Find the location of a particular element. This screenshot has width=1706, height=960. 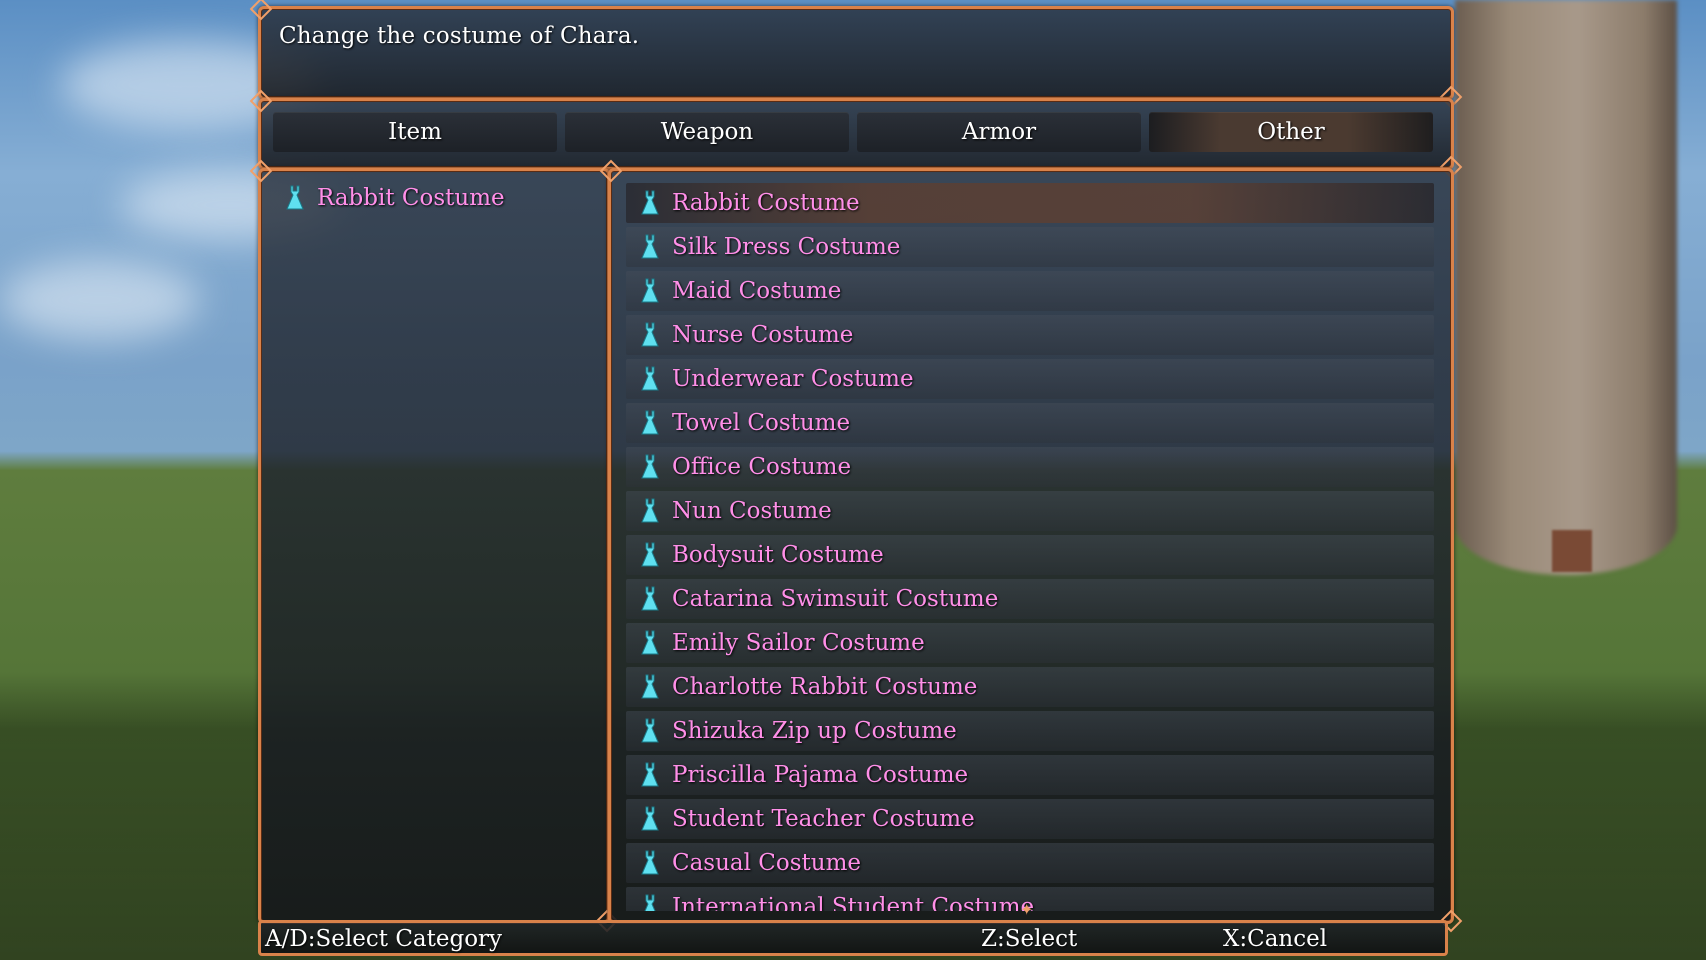

equipped-costume: Rabbit Costume is located at coordinates (394, 198).